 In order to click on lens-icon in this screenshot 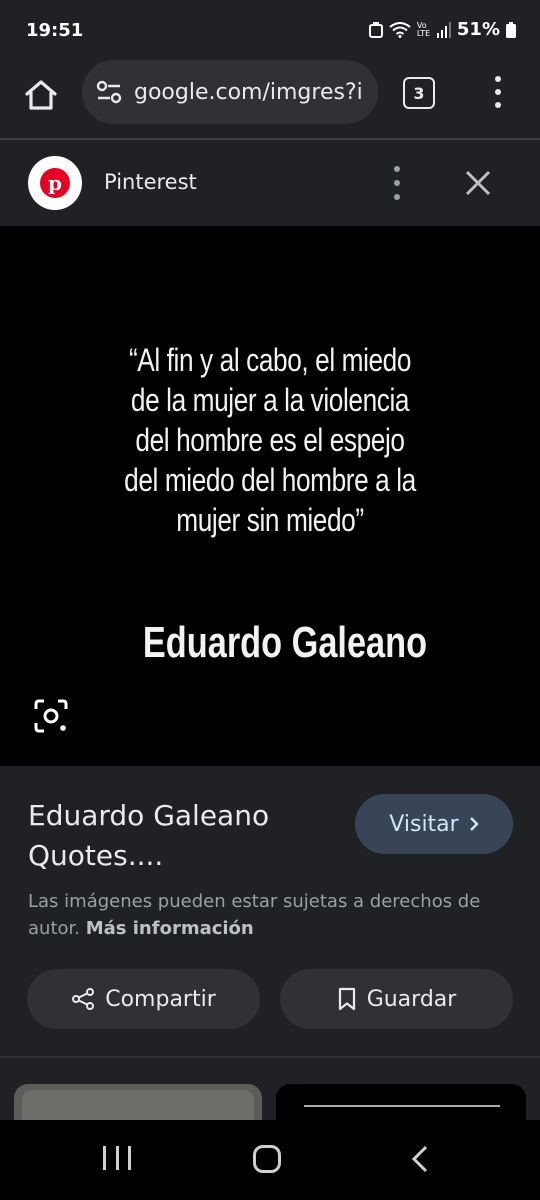, I will do `click(51, 716)`.